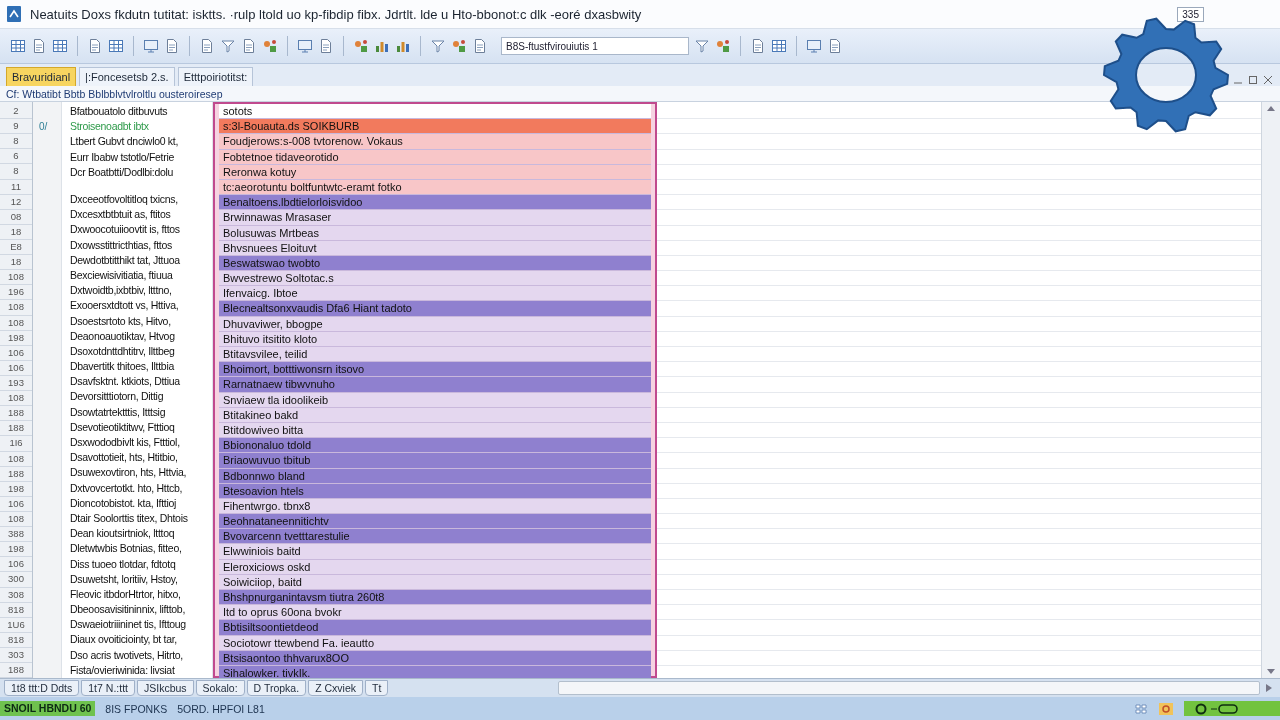 This screenshot has width=1280, height=720. What do you see at coordinates (435, 522) in the screenshot?
I see `list-item: Beohnataneennitichtv` at bounding box center [435, 522].